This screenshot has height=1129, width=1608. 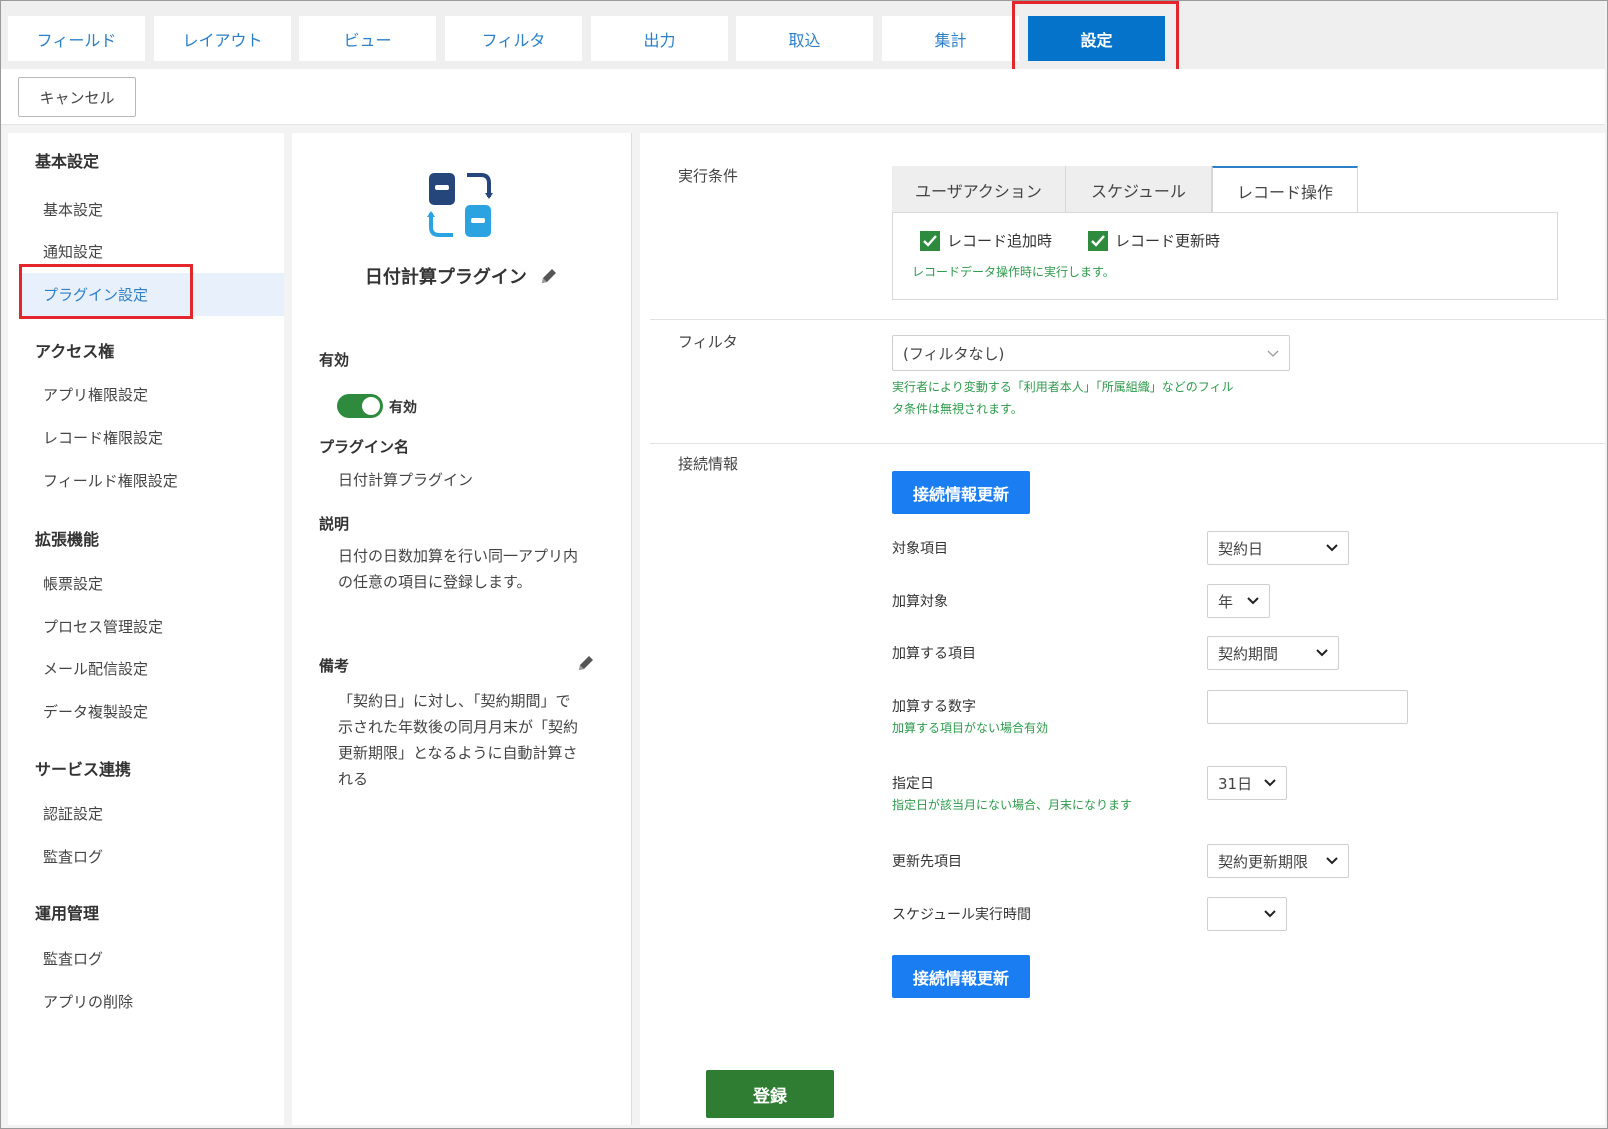 I want to click on description-line: 日付の日数加算を行い同一アプリ内, so click(x=458, y=556).